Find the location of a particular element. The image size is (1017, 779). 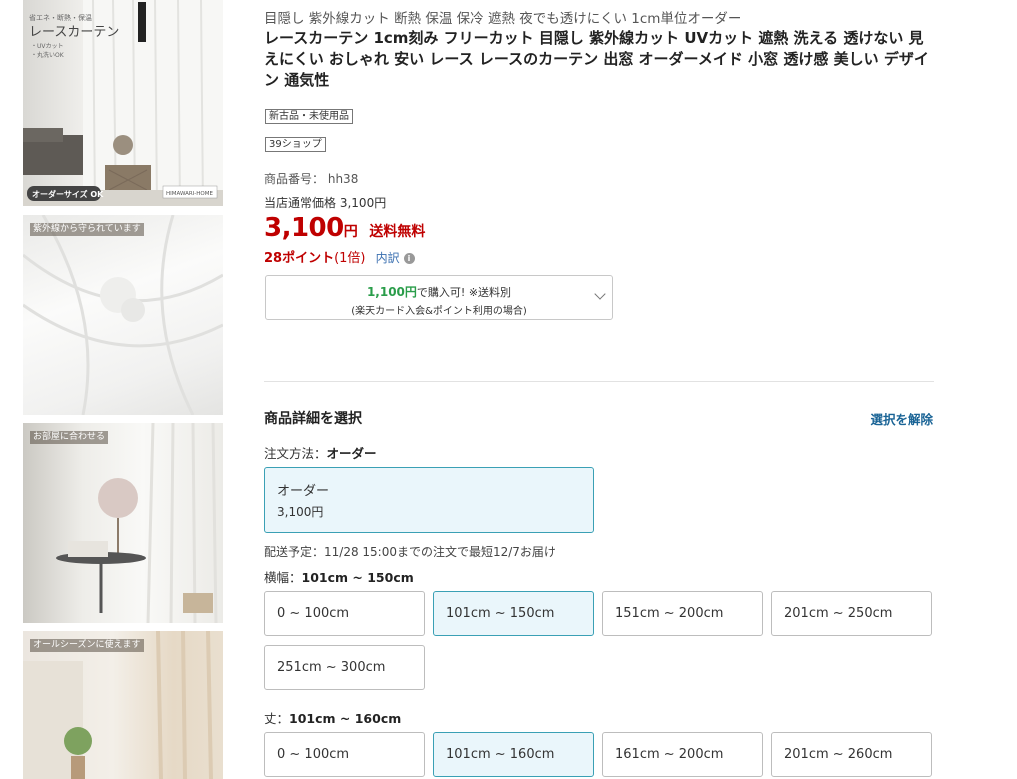

card-offer-dropdown: 1,100円で購入可! ※送料別 (楽天カード入会&ポイント利用の場合) is located at coordinates (439, 297).